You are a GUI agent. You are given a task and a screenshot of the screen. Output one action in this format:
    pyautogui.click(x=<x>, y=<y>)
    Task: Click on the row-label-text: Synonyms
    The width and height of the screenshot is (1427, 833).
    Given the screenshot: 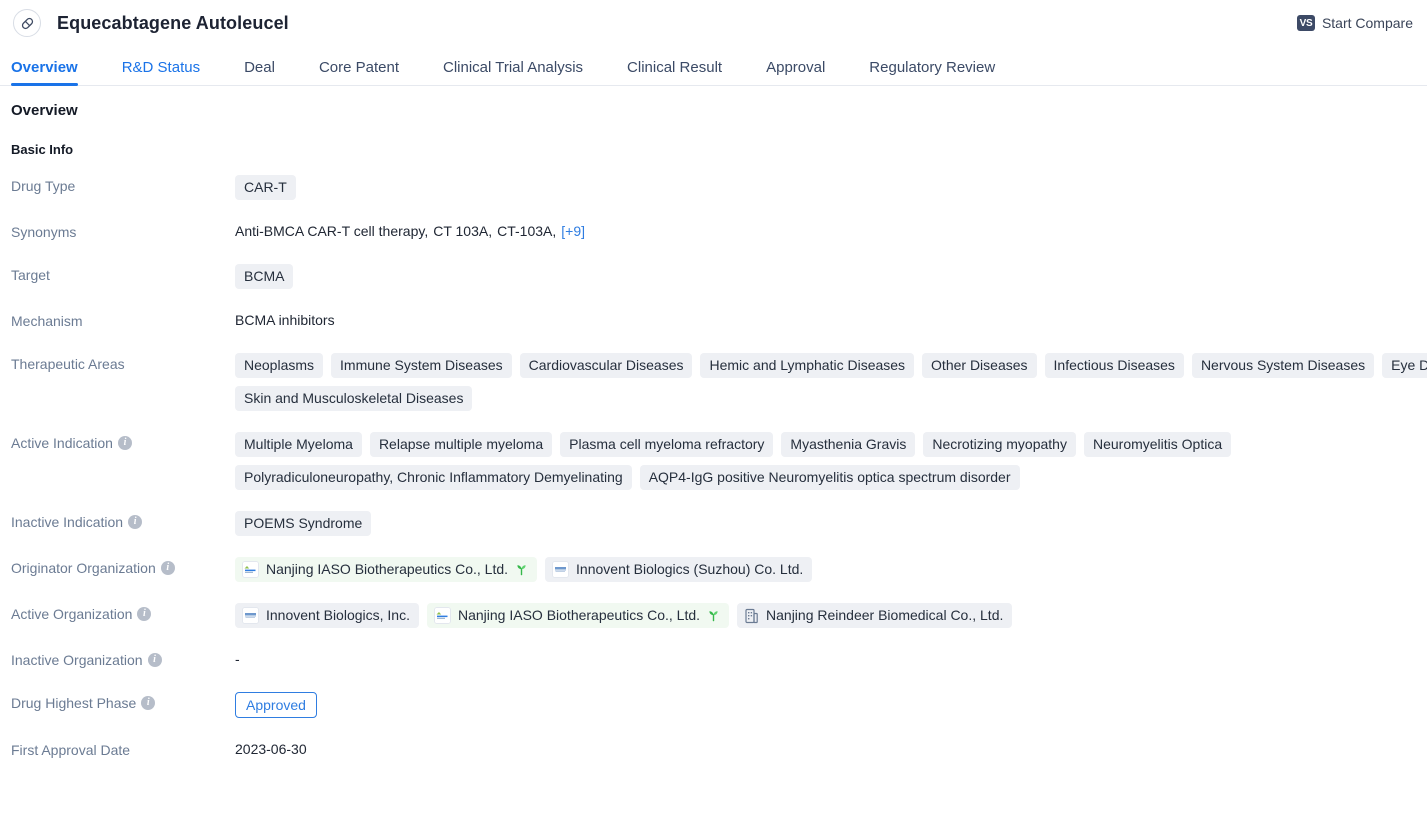 What is the action you would take?
    pyautogui.click(x=44, y=232)
    